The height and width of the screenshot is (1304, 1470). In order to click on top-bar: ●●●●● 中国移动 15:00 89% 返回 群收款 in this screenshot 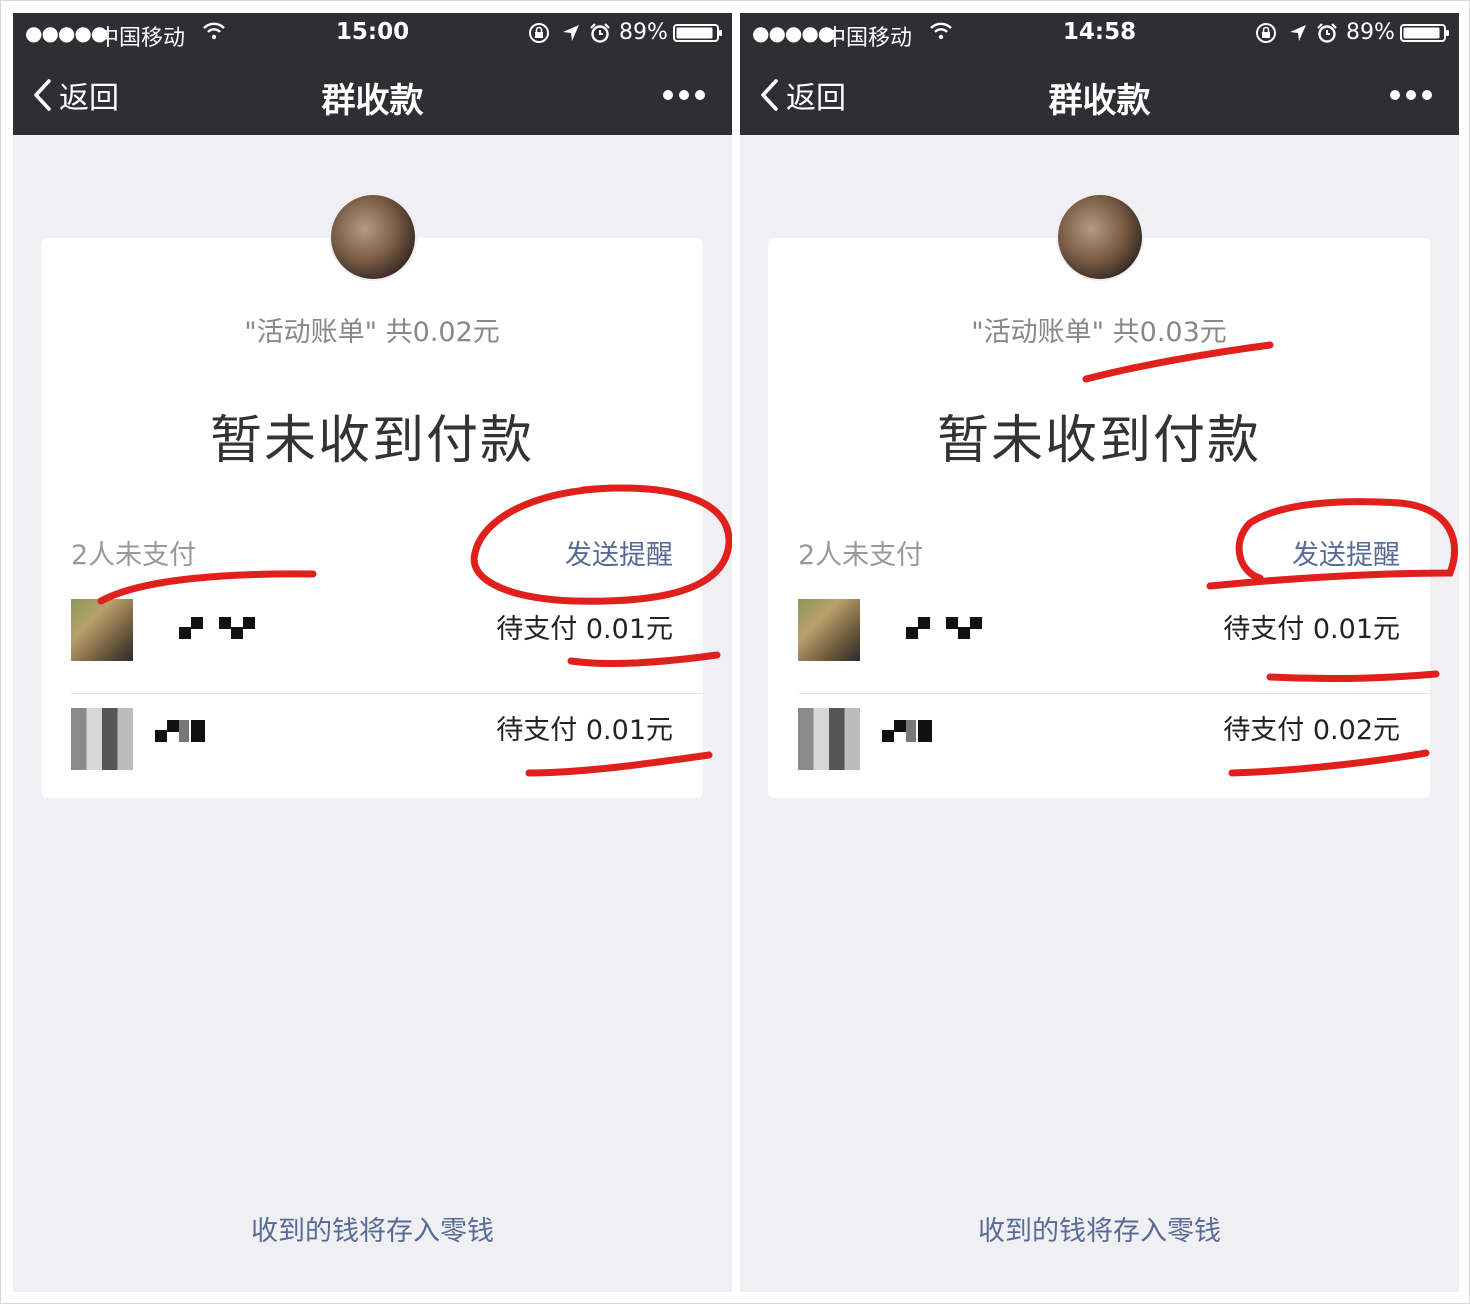, I will do `click(372, 74)`.